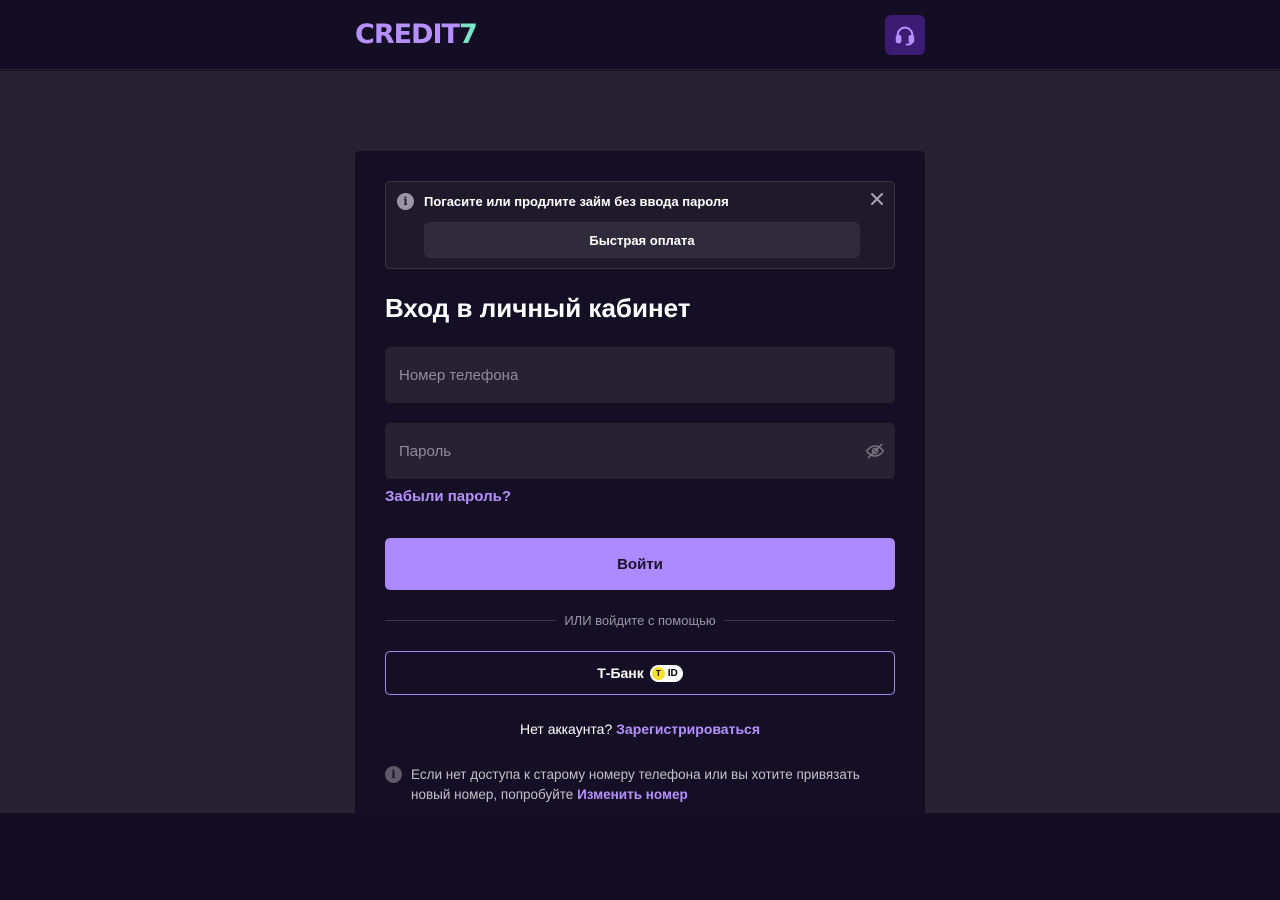 The width and height of the screenshot is (1280, 900). I want to click on eye-off-icon, so click(875, 451).